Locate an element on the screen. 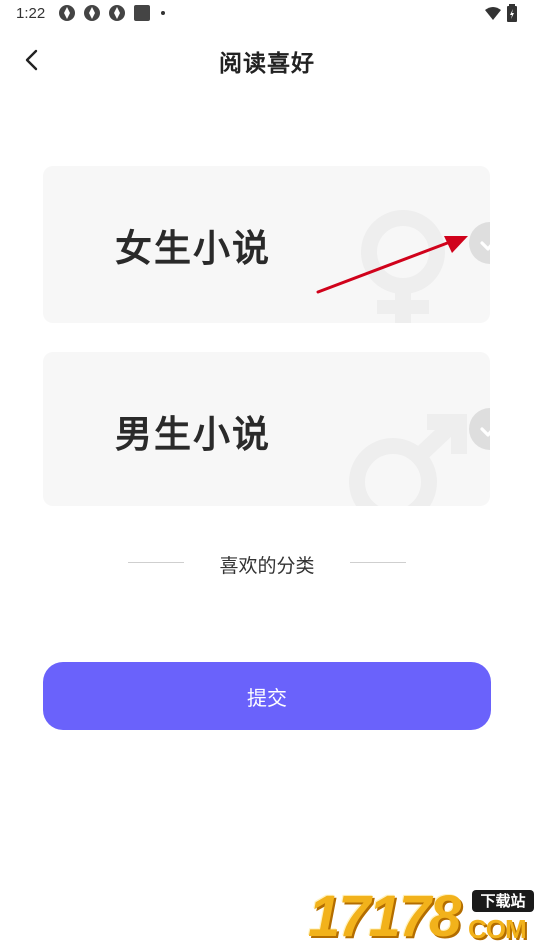 This screenshot has height=950, width=534. title-bar: 阅读喜好 is located at coordinates (267, 60).